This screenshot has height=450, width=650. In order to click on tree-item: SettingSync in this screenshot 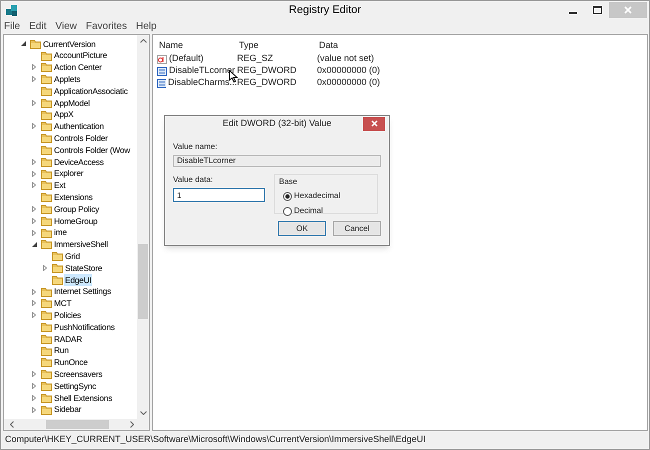, I will do `click(75, 386)`.